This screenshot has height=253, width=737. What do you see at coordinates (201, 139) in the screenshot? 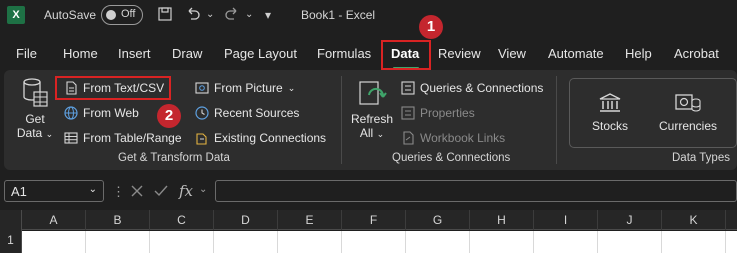
I see `connections-icon` at bounding box center [201, 139].